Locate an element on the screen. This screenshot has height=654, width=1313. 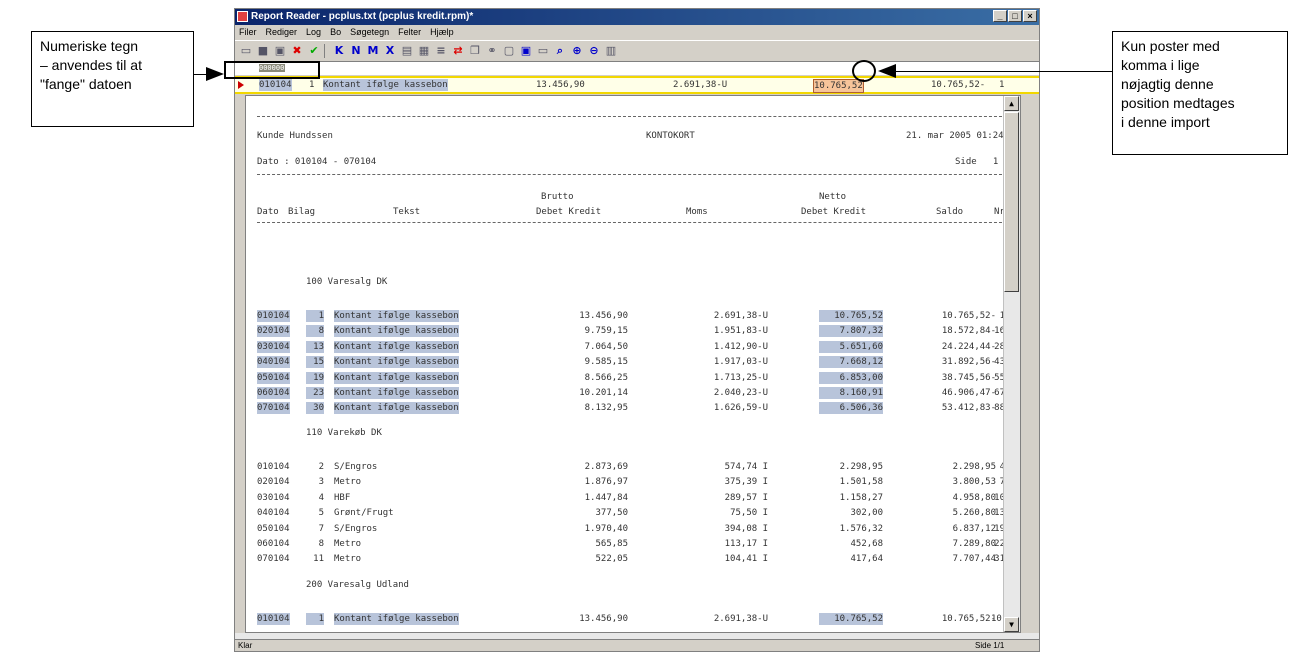
scroll-down-button: ▼ is located at coordinates (1011, 624).